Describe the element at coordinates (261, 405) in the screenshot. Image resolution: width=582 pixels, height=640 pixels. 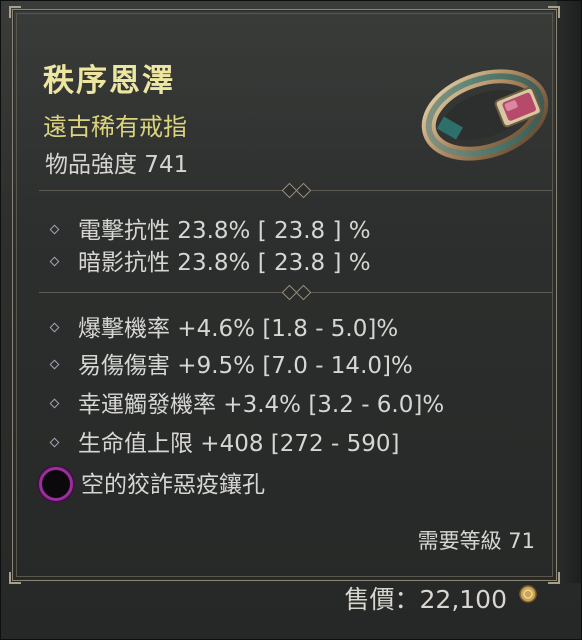
I see `affix-text: 幸運觸發機率 +3.4% [3.2 - 6.0]%` at that location.